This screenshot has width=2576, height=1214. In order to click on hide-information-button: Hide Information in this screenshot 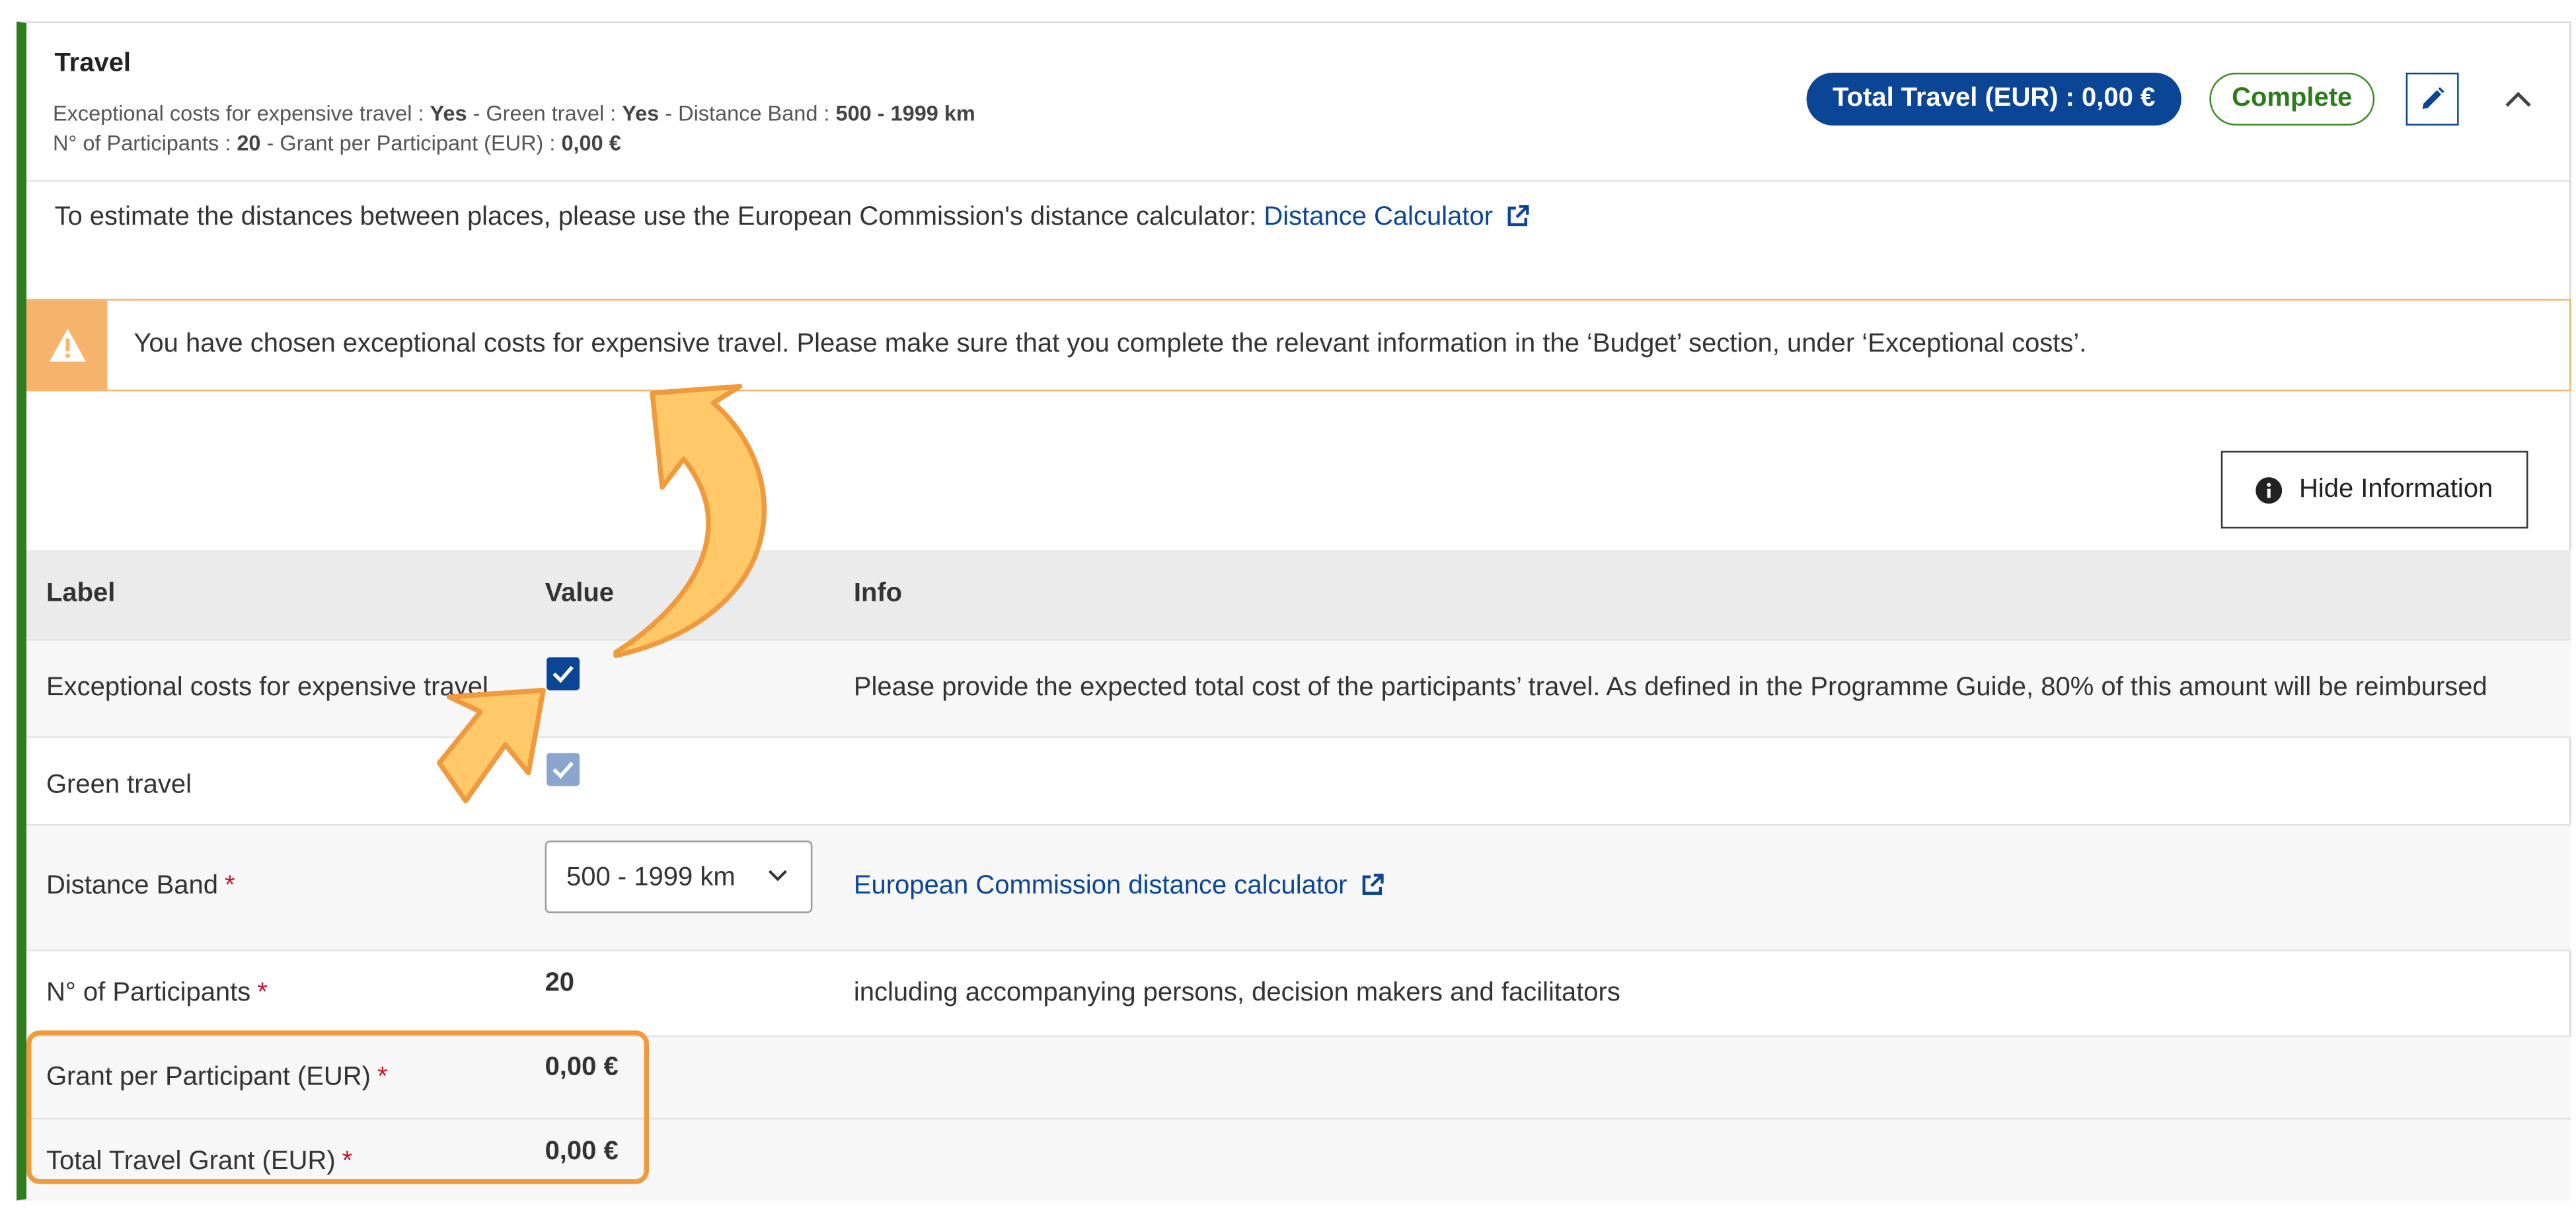, I will do `click(2374, 490)`.